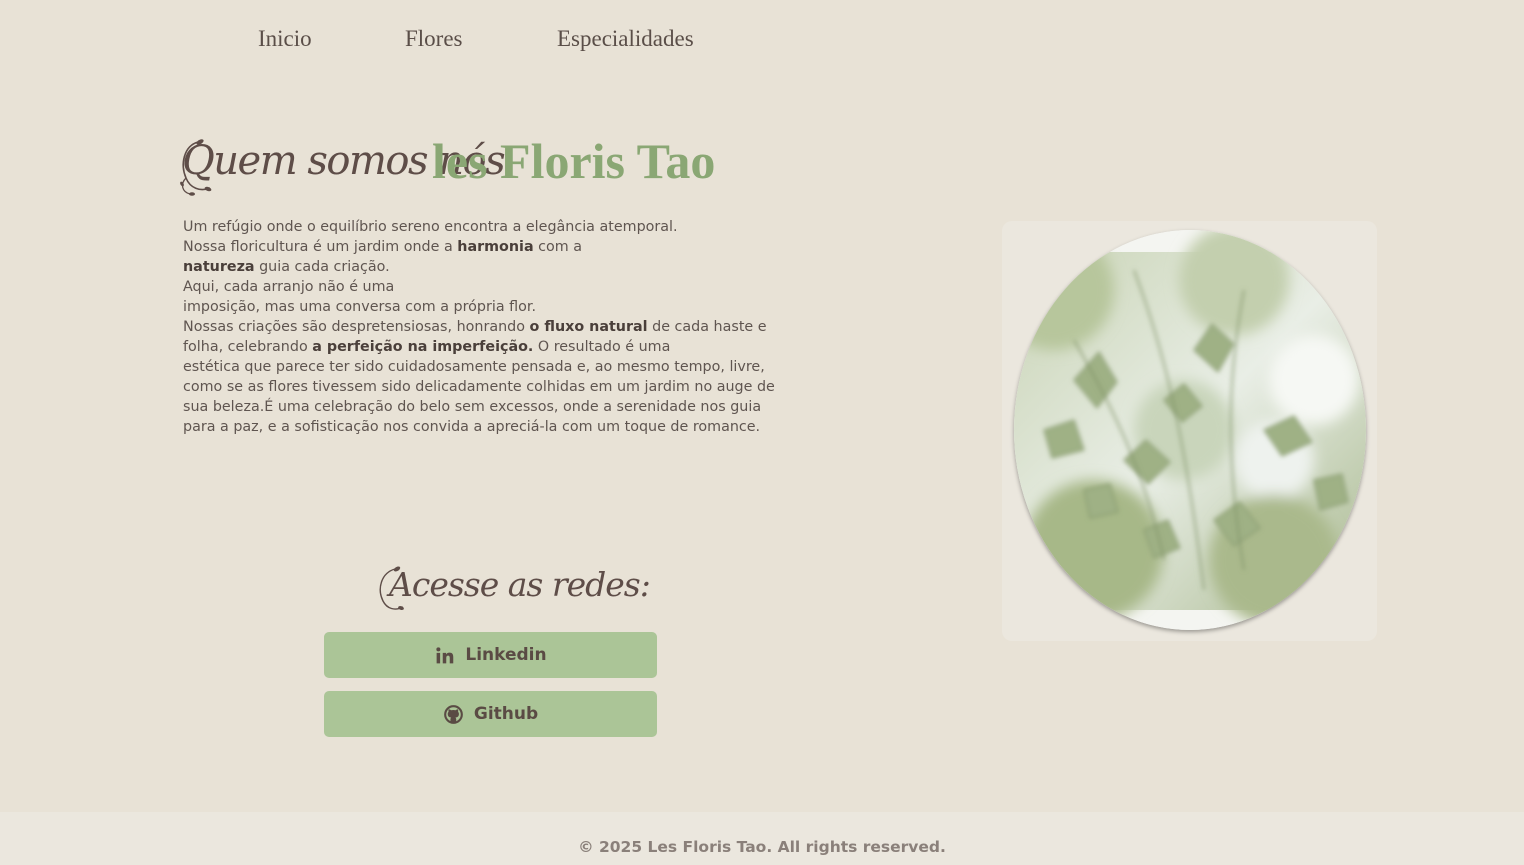 The image size is (1524, 865). What do you see at coordinates (762, 42) in the screenshot?
I see `main-nav: Inicio Flores Especialidades` at bounding box center [762, 42].